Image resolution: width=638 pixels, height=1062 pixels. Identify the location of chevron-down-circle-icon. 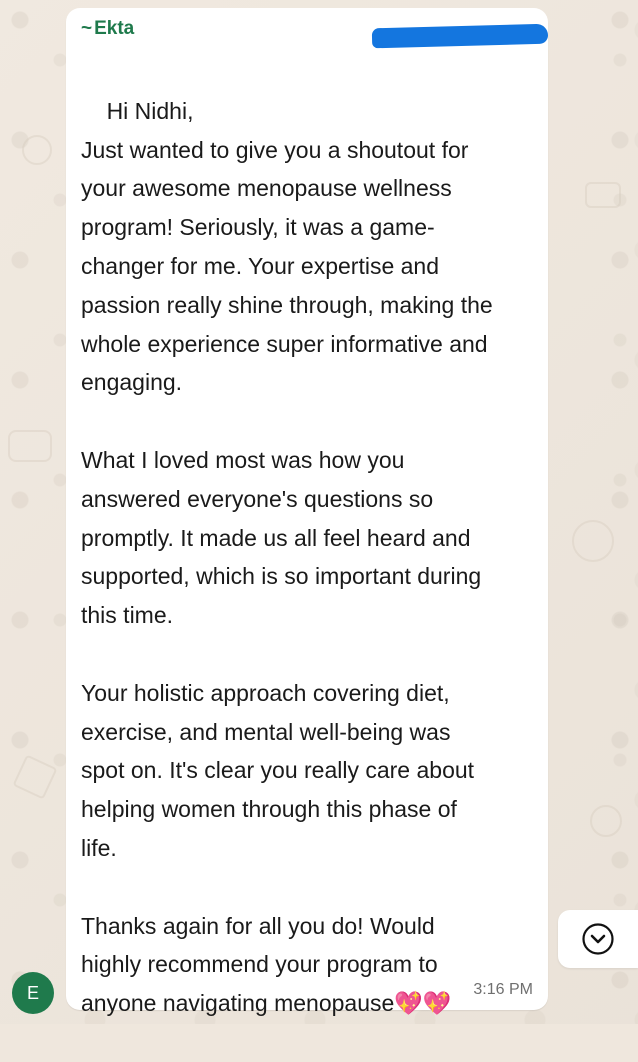
(598, 939).